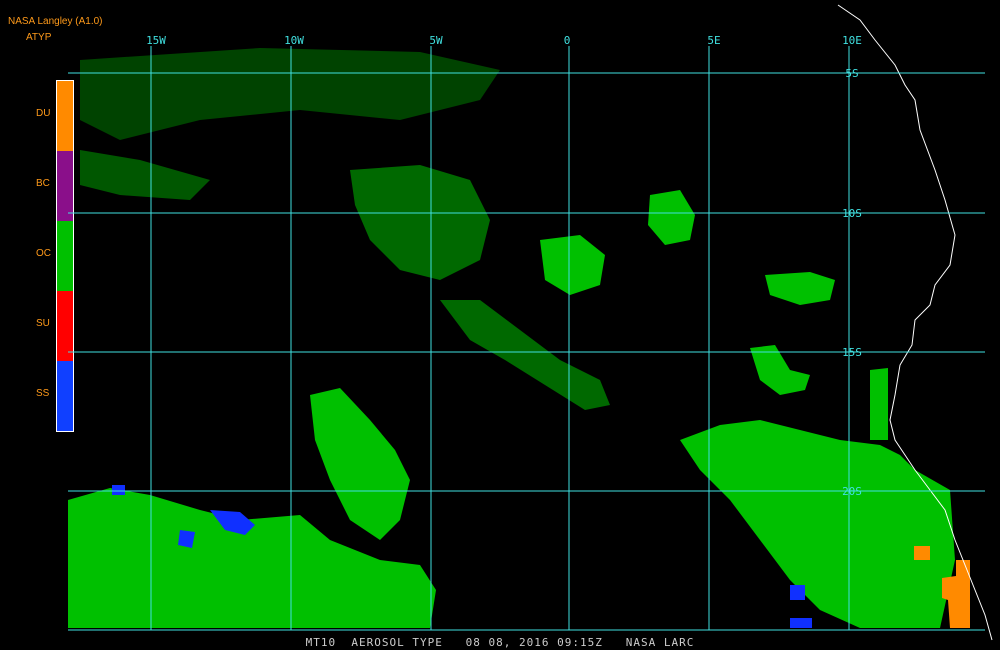  I want to click on oc-region-scattered-mid, so click(572, 265).